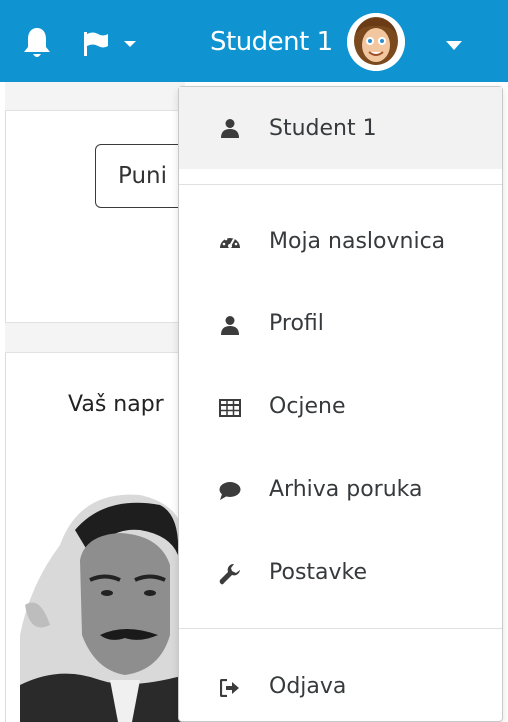 The height and width of the screenshot is (722, 508). What do you see at coordinates (375, 42) in the screenshot?
I see `avatar` at bounding box center [375, 42].